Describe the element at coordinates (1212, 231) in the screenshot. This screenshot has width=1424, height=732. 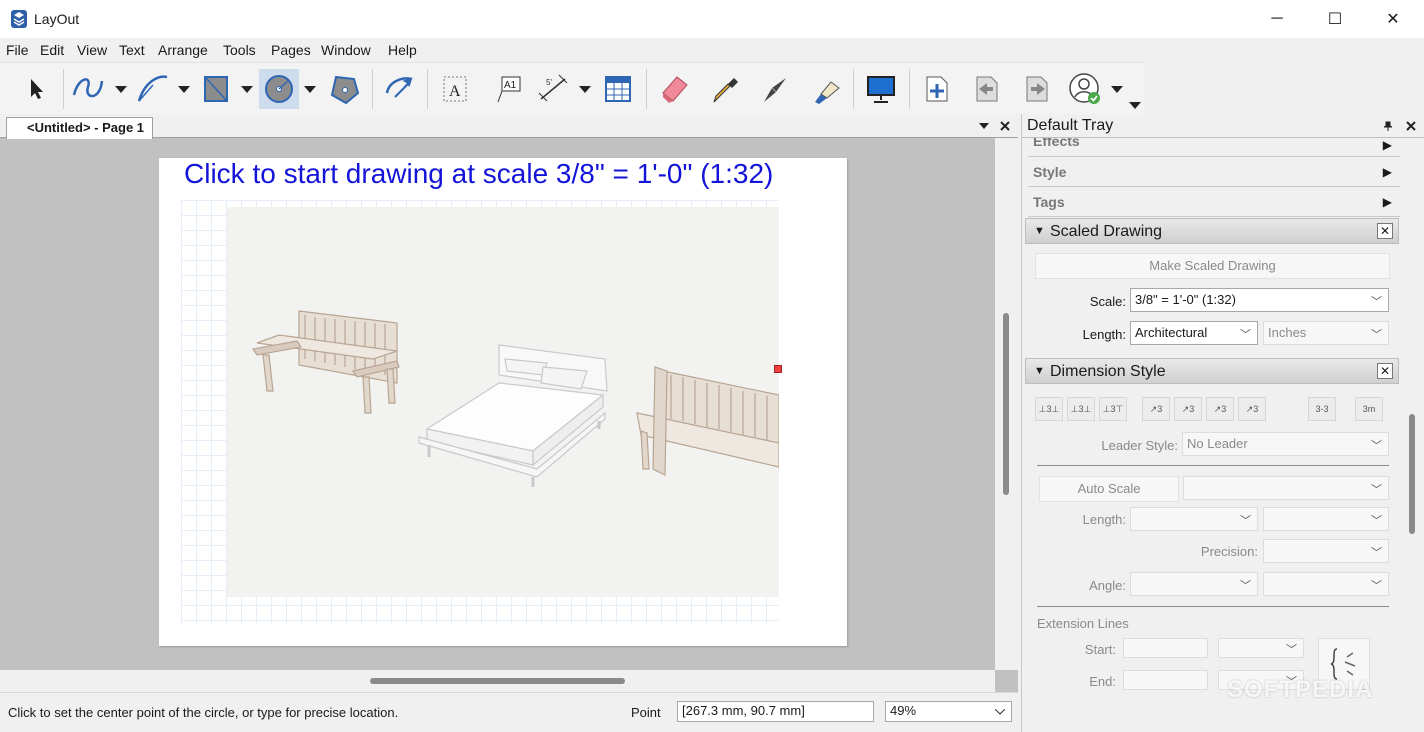
I see `scaled-drawing-header: ▼ Scaled Drawing ✕` at that location.